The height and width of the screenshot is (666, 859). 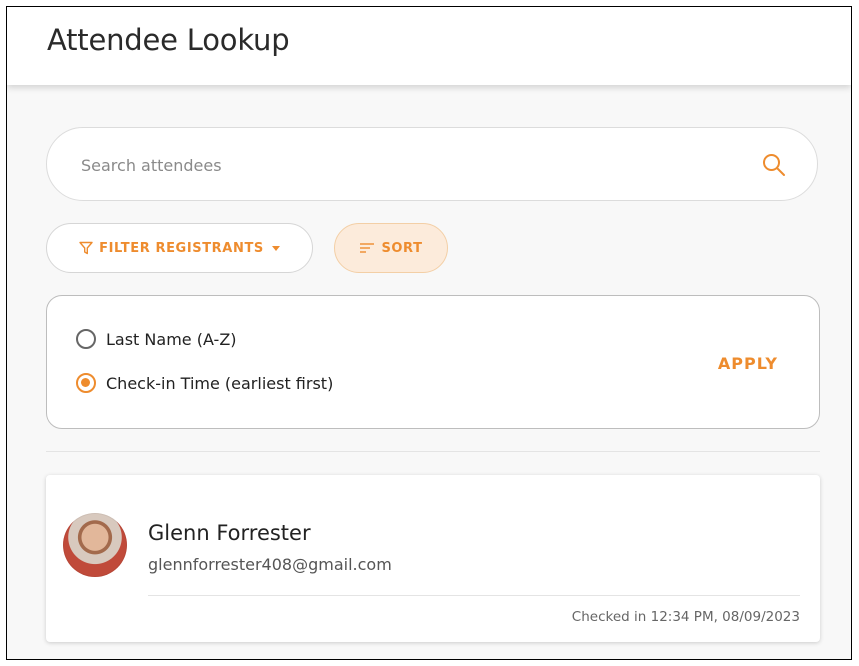 I want to click on search-bar, so click(x=432, y=164).